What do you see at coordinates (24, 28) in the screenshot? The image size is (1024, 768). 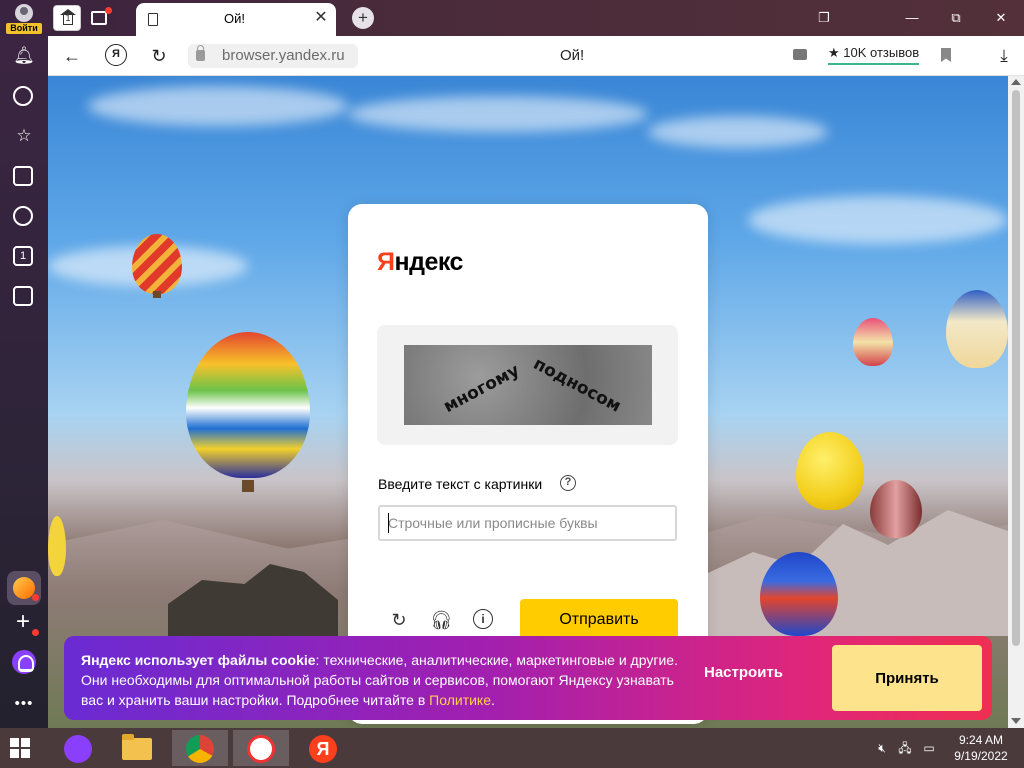 I see `signin-label: Войти` at bounding box center [24, 28].